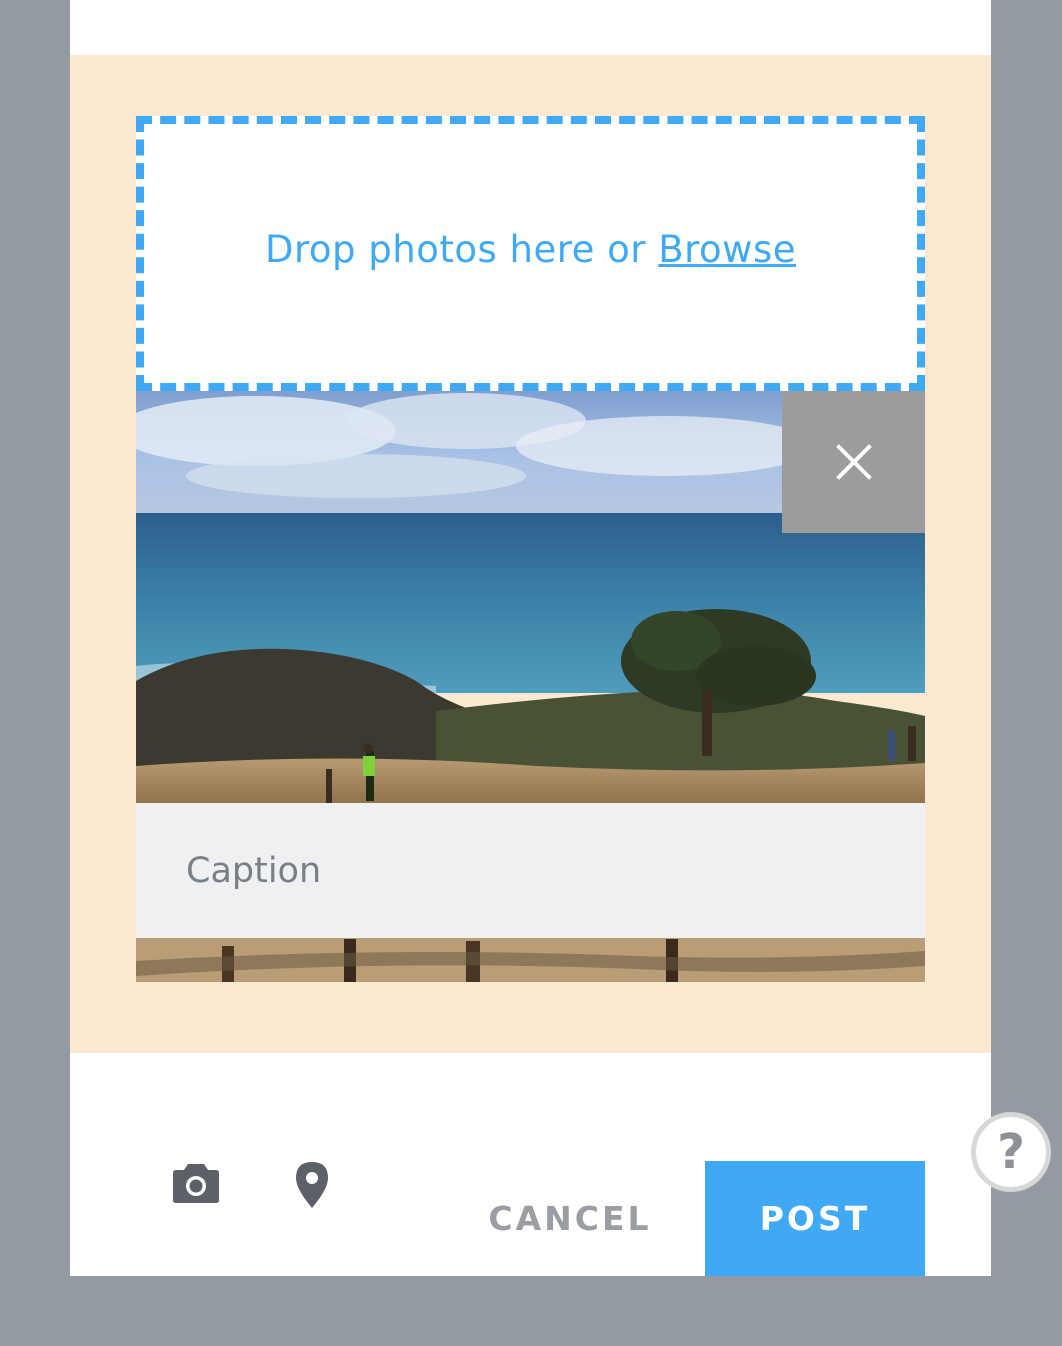  Describe the element at coordinates (530, 870) in the screenshot. I see `caption-input` at that location.